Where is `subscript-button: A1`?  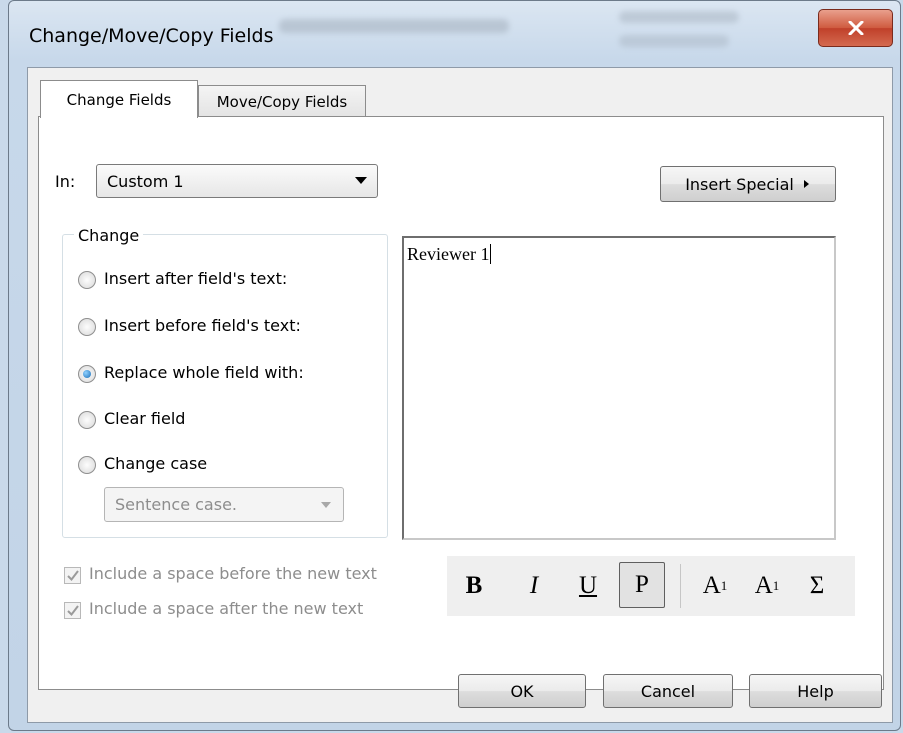
subscript-button: A1 is located at coordinates (767, 586).